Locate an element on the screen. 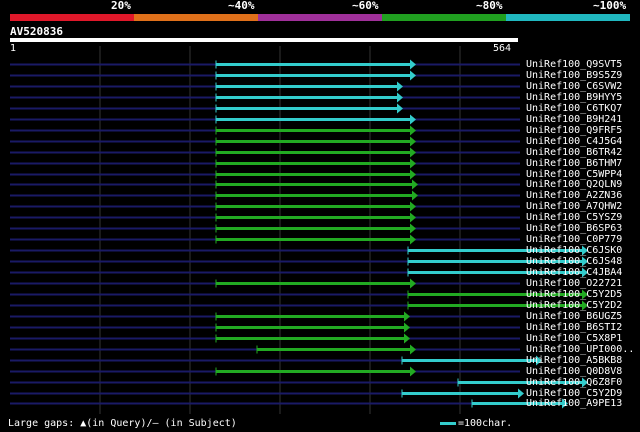 The width and height of the screenshot is (640, 432). scale-swatch-icon is located at coordinates (448, 423).